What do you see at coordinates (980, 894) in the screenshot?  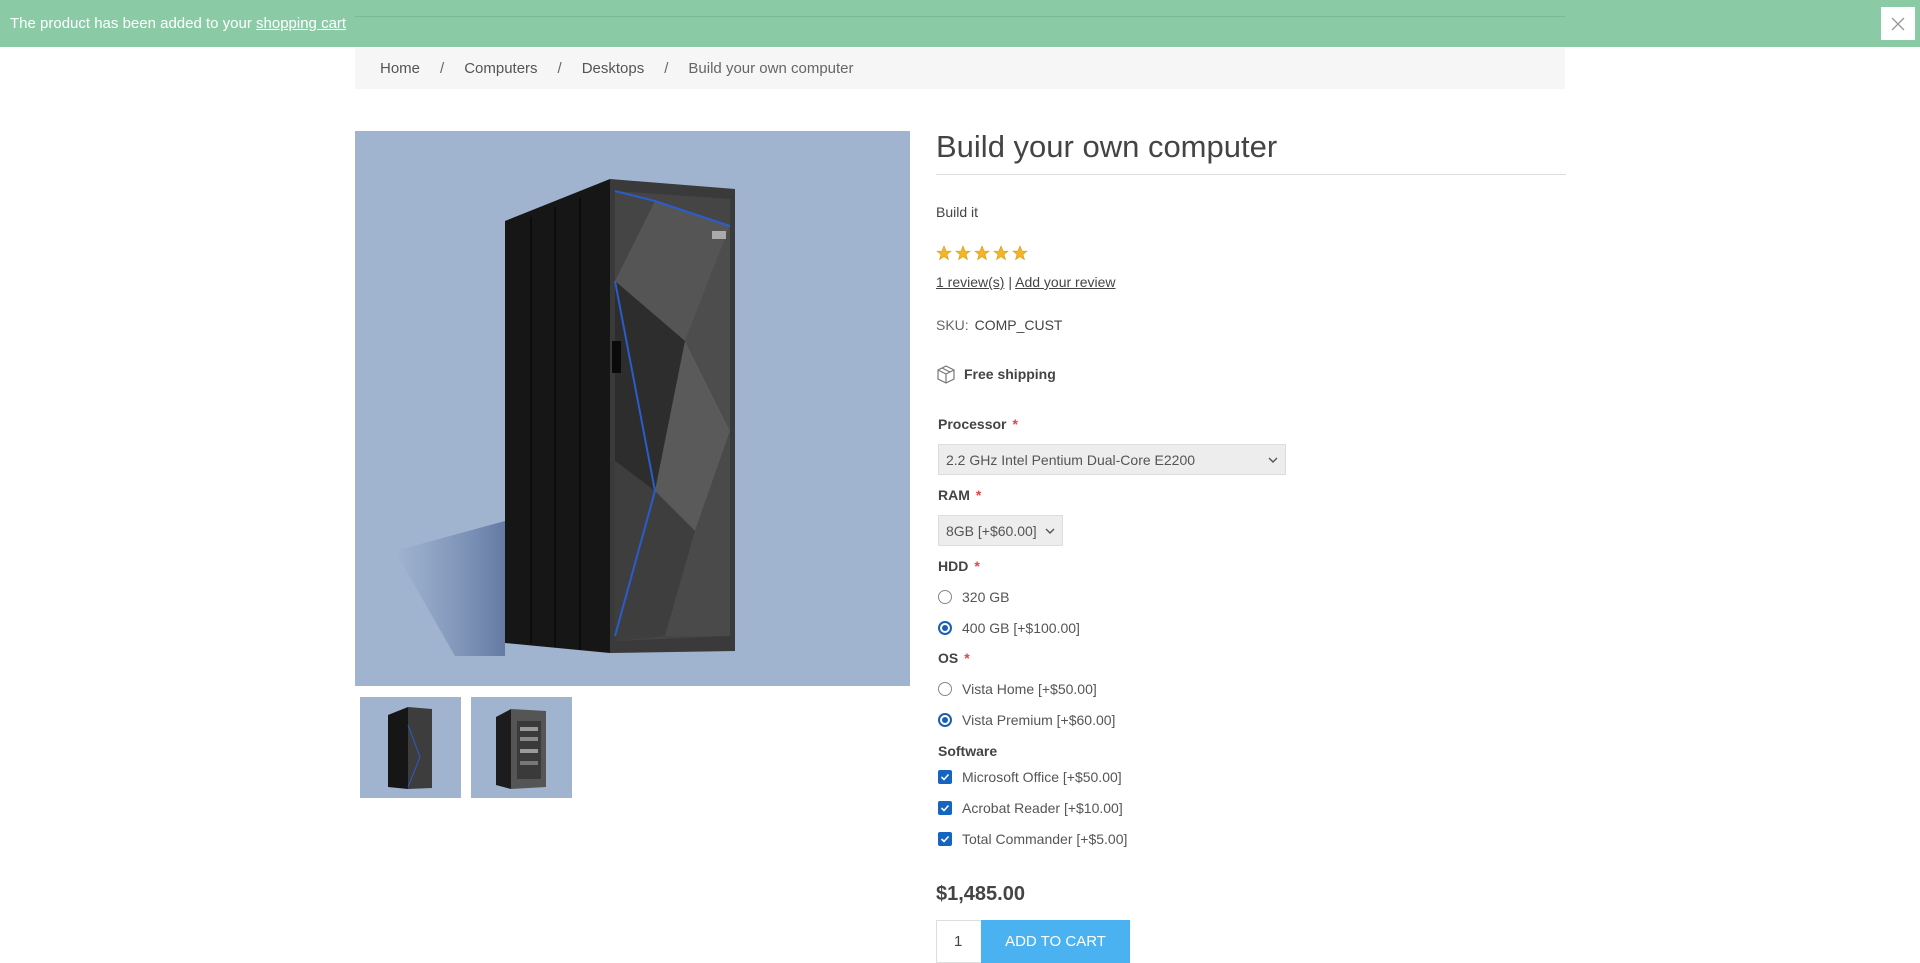 I see `product-price: $1,485.00` at bounding box center [980, 894].